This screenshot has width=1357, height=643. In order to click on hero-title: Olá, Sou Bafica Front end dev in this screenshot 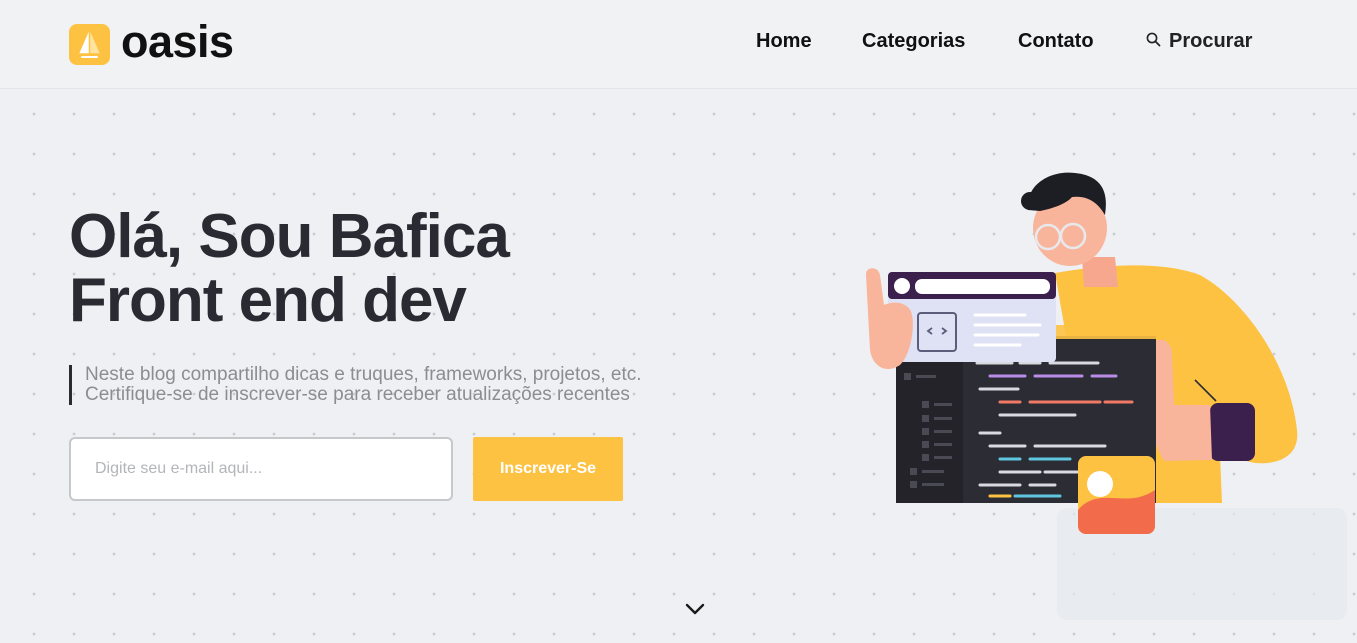, I will do `click(289, 268)`.